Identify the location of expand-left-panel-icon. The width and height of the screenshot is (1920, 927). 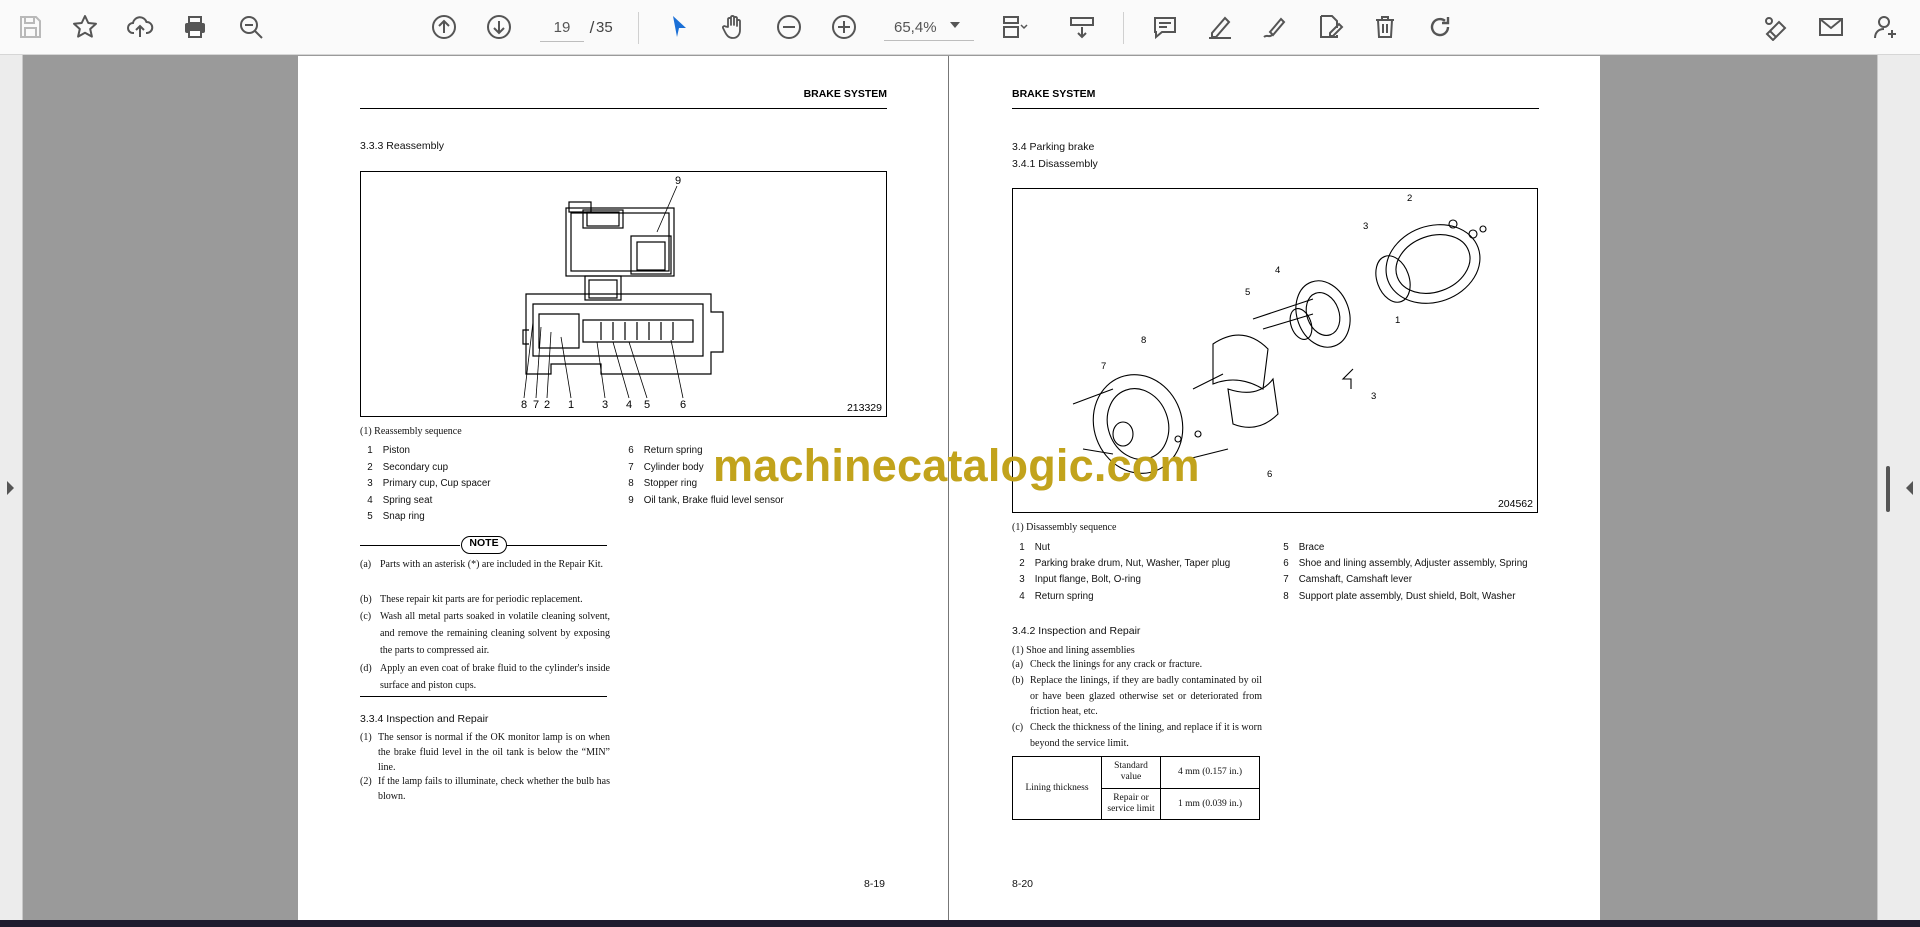
(10, 488).